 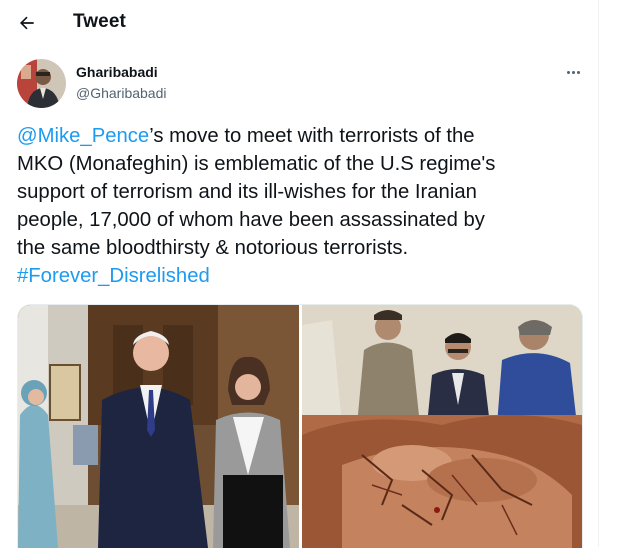 I want to click on author-name: Gharibabadi, so click(x=117, y=72).